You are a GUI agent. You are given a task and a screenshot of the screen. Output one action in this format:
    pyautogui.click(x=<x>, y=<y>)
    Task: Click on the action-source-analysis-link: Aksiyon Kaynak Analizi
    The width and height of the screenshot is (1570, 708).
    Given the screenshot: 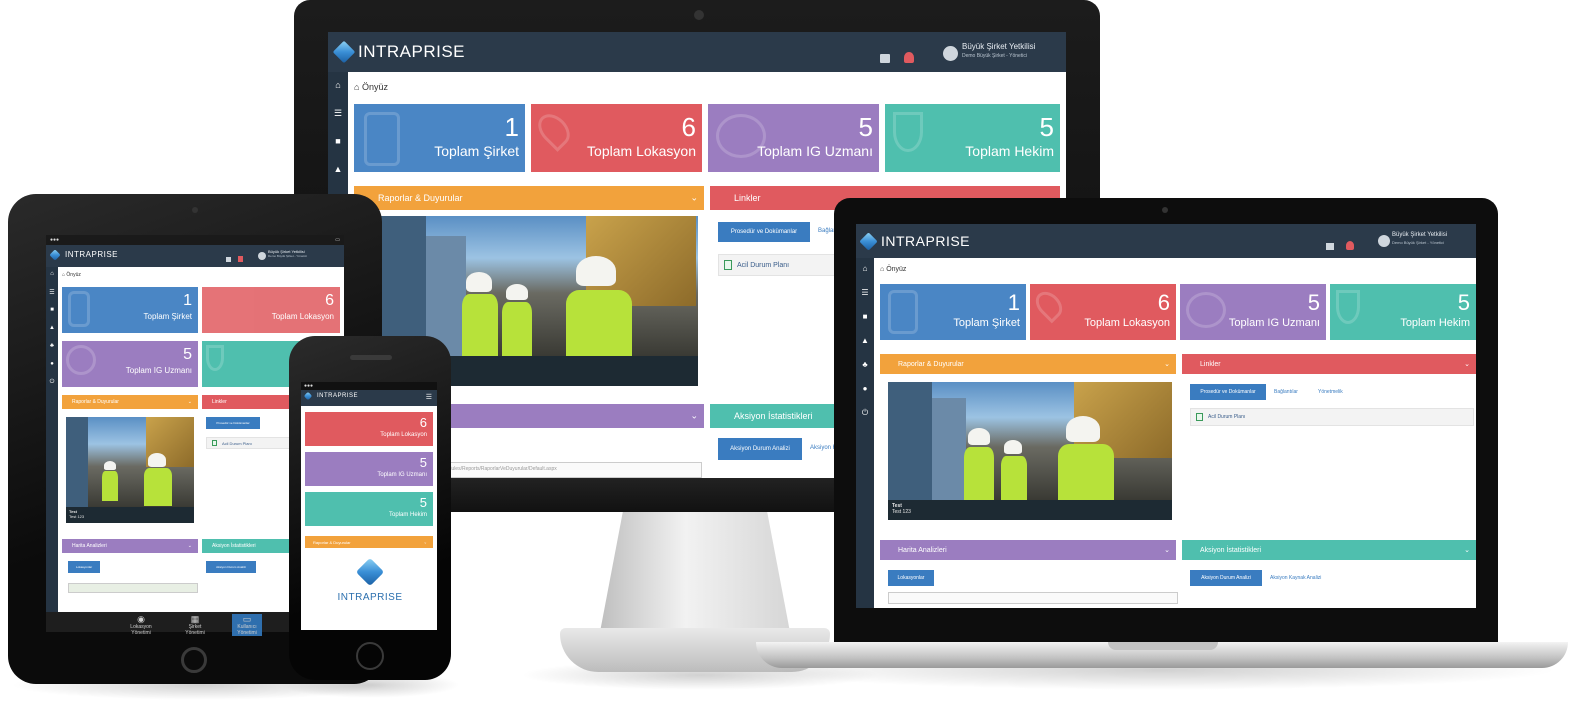 What is the action you would take?
    pyautogui.click(x=1295, y=578)
    